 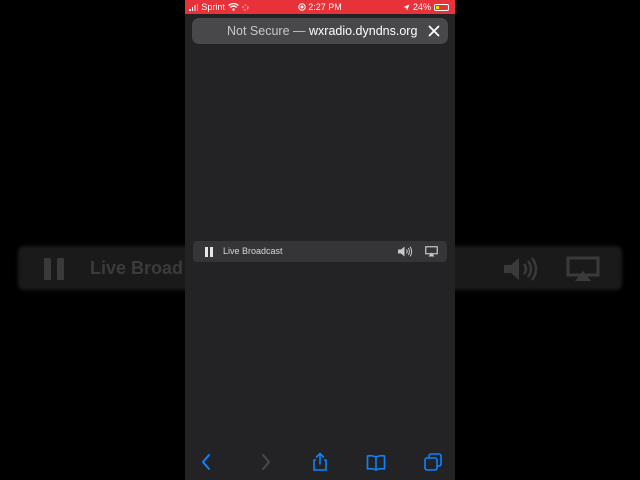 I want to click on tabs-icon, so click(x=433, y=462).